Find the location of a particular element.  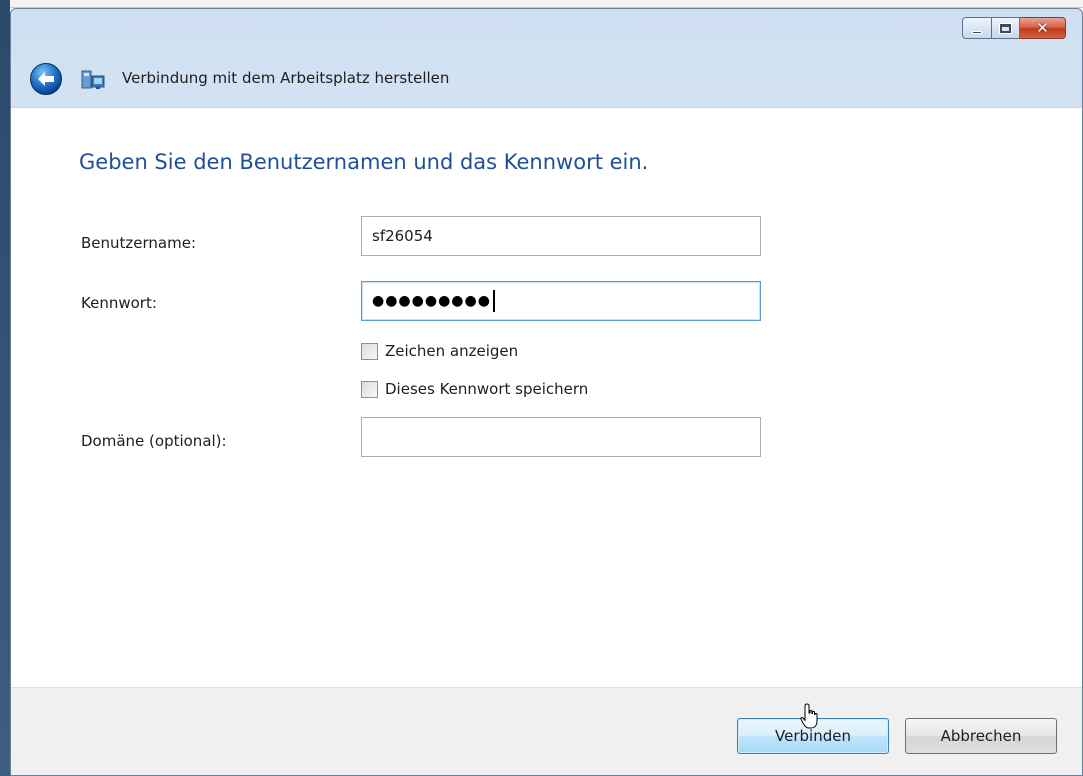

remote-desktop-icon is located at coordinates (93, 79).